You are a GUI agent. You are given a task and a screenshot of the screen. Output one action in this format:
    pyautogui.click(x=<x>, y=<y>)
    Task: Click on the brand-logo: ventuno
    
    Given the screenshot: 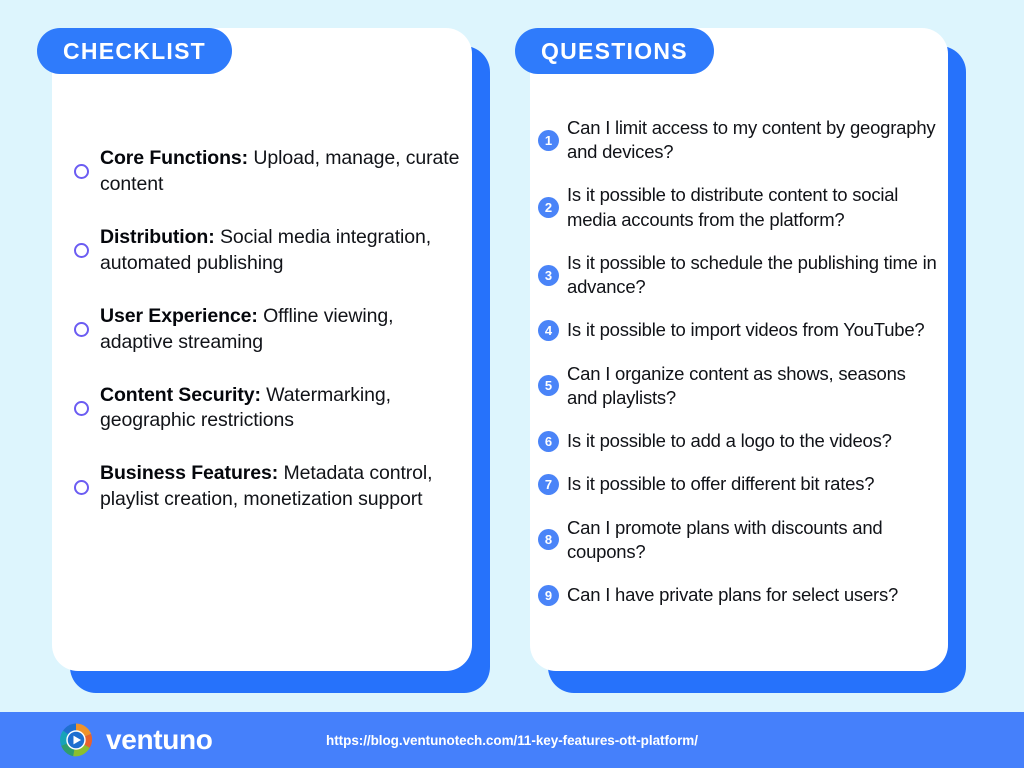 What is the action you would take?
    pyautogui.click(x=135, y=740)
    